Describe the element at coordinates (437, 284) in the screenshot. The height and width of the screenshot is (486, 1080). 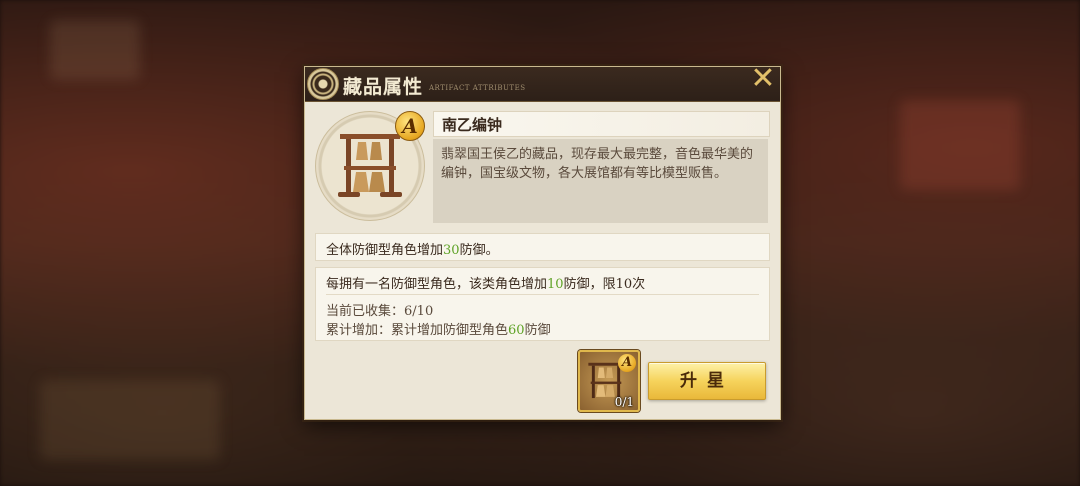
I see `effect-prefix: 每拥有一名防御型角色，该类角色增加` at that location.